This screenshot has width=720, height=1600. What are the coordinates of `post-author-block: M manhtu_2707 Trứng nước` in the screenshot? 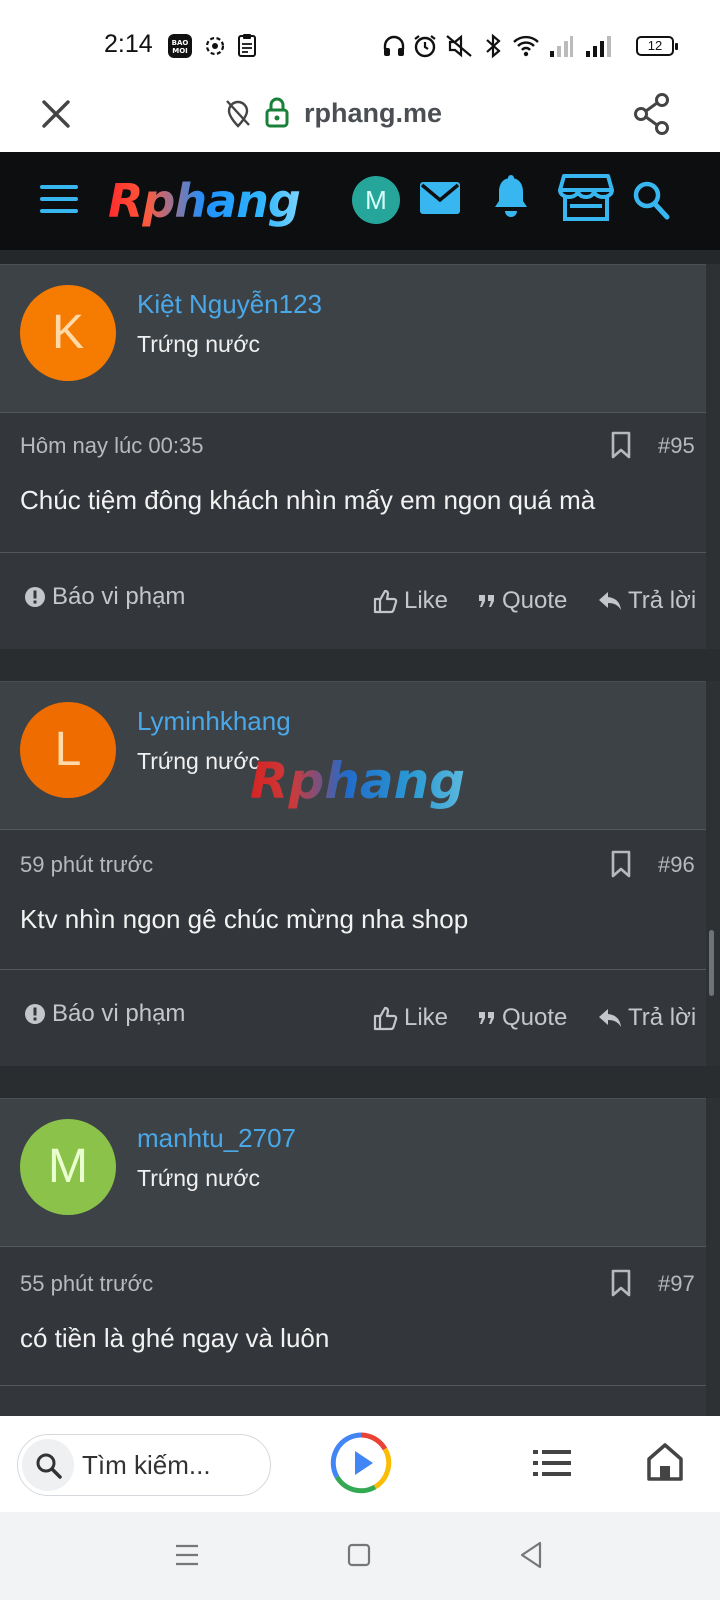 It's located at (353, 1172).